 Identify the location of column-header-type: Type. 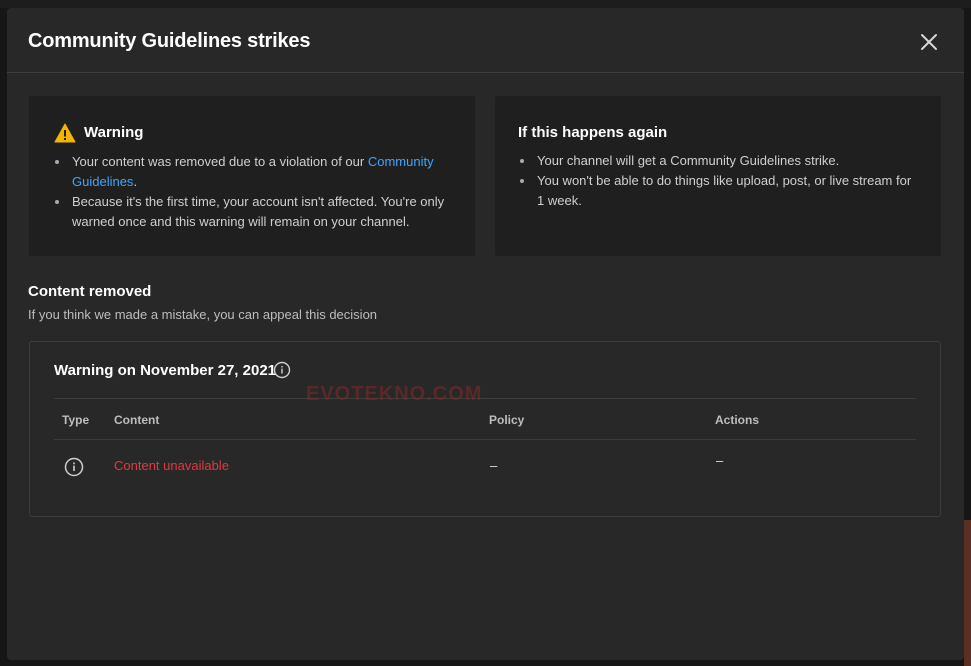
(76, 420).